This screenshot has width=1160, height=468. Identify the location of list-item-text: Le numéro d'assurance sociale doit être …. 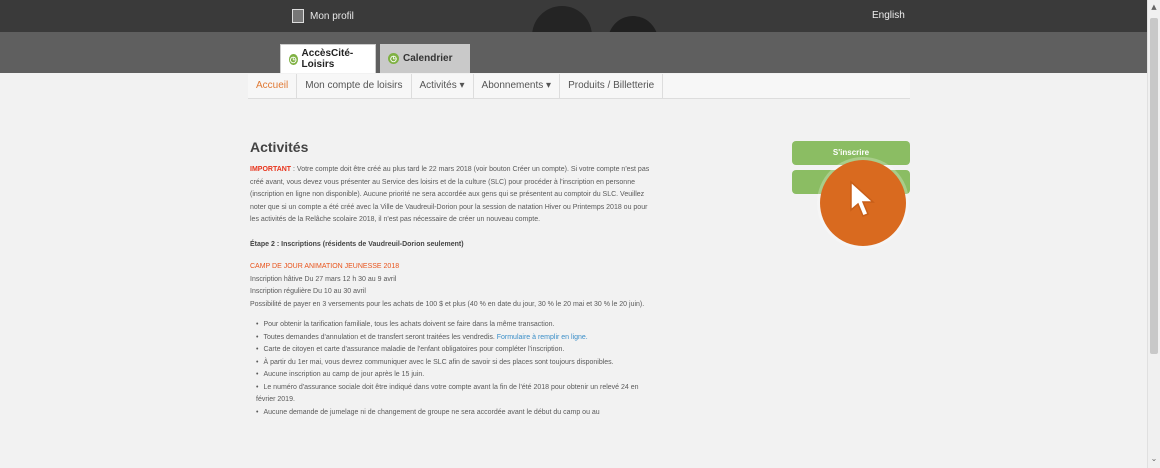
(447, 393).